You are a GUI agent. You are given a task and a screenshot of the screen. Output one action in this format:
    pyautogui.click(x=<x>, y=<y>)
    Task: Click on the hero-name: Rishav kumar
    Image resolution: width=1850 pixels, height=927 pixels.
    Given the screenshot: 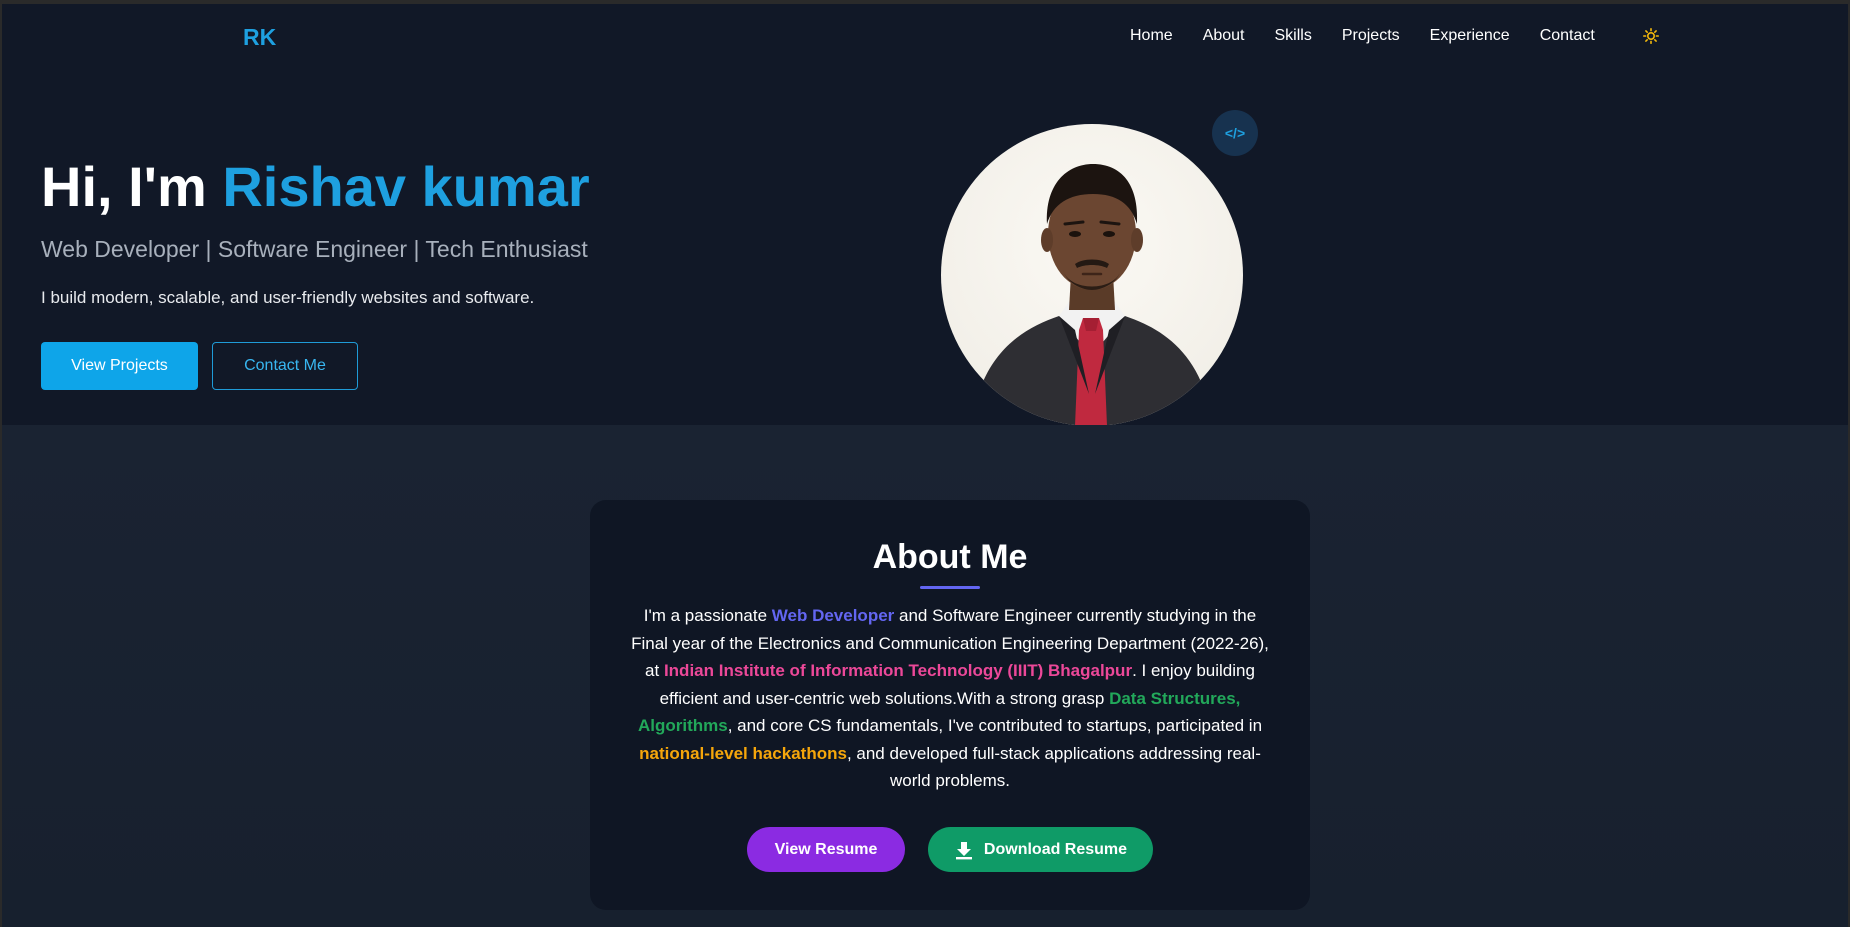 What is the action you would take?
    pyautogui.click(x=406, y=186)
    